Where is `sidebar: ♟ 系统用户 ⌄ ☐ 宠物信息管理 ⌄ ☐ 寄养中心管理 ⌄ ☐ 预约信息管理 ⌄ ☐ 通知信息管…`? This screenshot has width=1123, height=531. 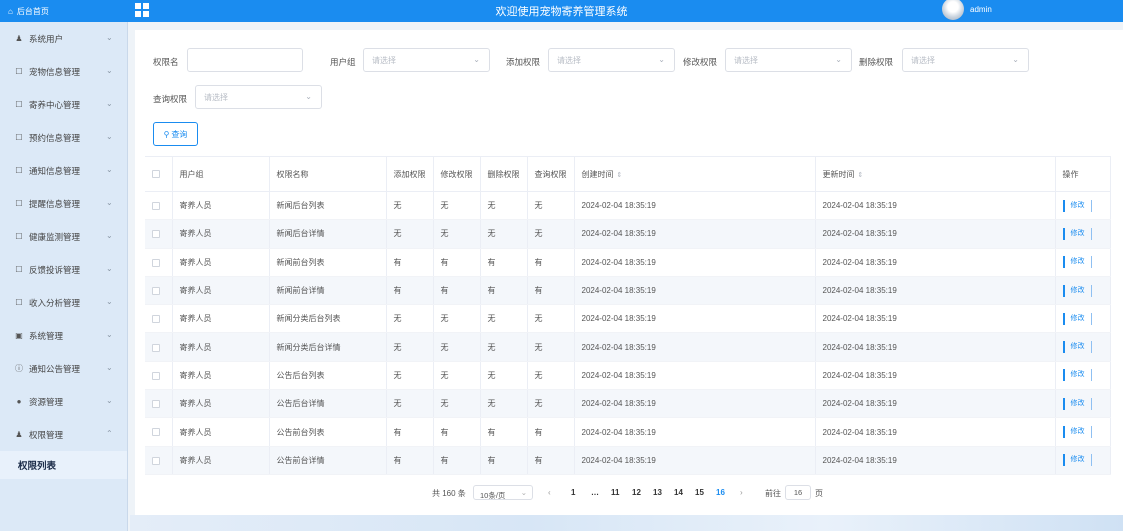 sidebar: ♟ 系统用户 ⌄ ☐ 宠物信息管理 ⌄ ☐ 寄养中心管理 ⌄ ☐ 预约信息管理 ⌄ ☐ 通知信息管… is located at coordinates (64, 276).